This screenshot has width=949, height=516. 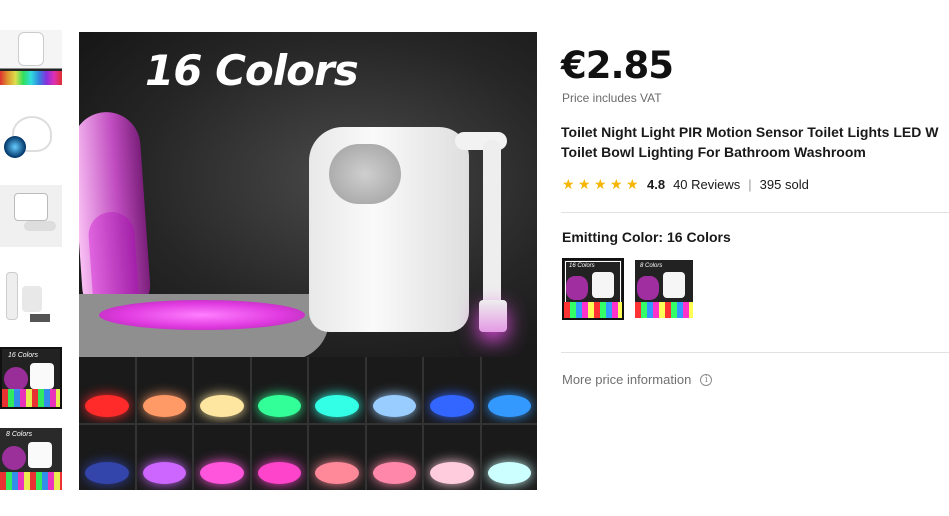 I want to click on star-rating: ★ ★ ★ ★ ★, so click(x=600, y=184).